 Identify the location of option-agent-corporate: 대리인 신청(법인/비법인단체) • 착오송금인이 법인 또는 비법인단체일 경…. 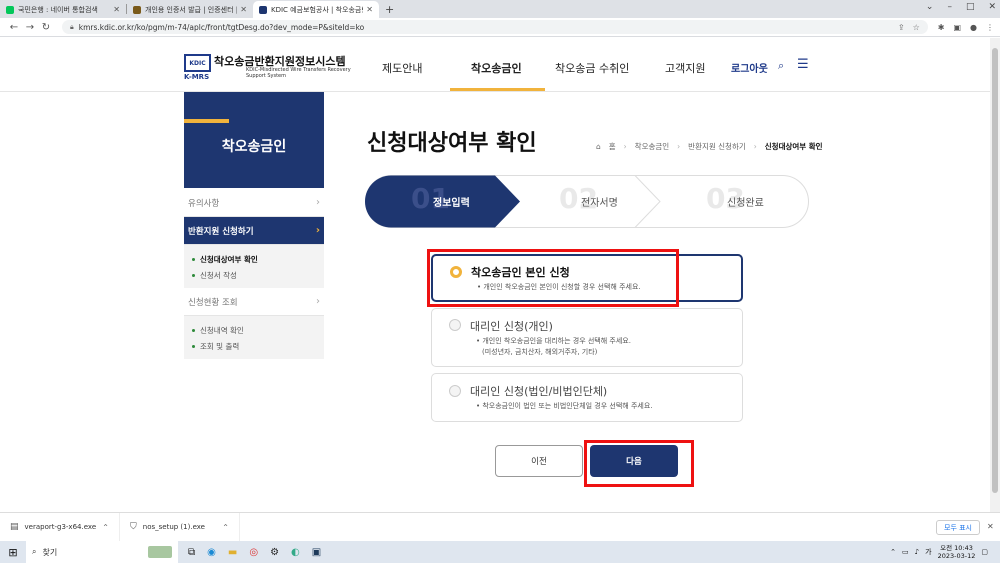
(587, 397).